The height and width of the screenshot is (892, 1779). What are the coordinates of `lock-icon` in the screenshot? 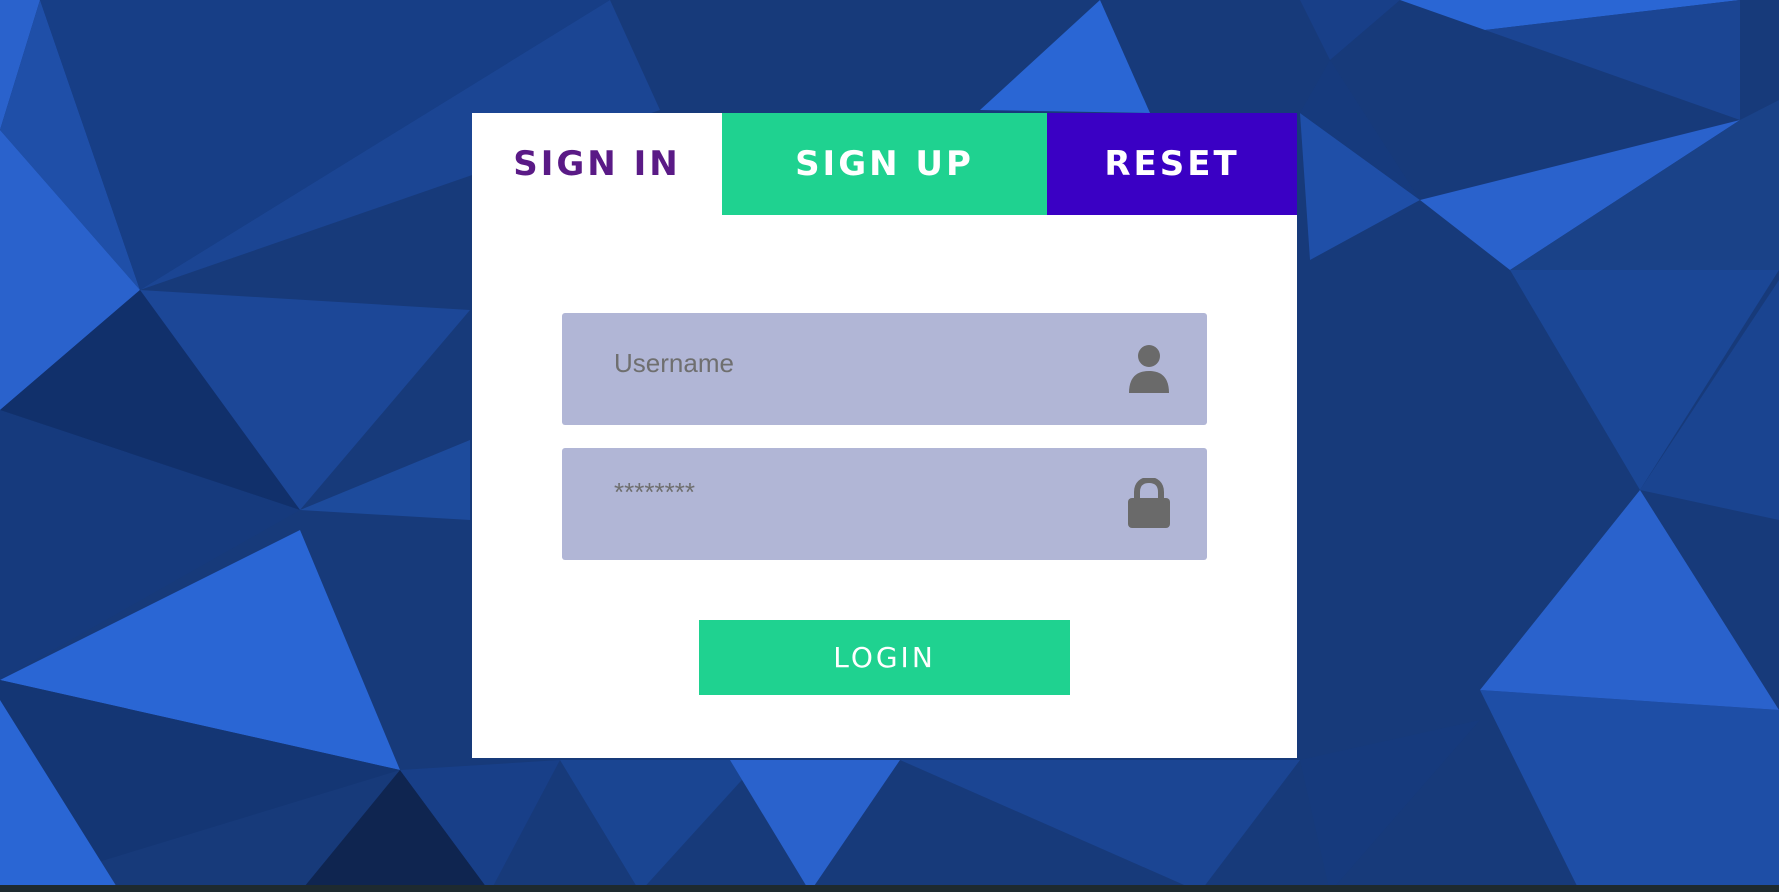 It's located at (1149, 503).